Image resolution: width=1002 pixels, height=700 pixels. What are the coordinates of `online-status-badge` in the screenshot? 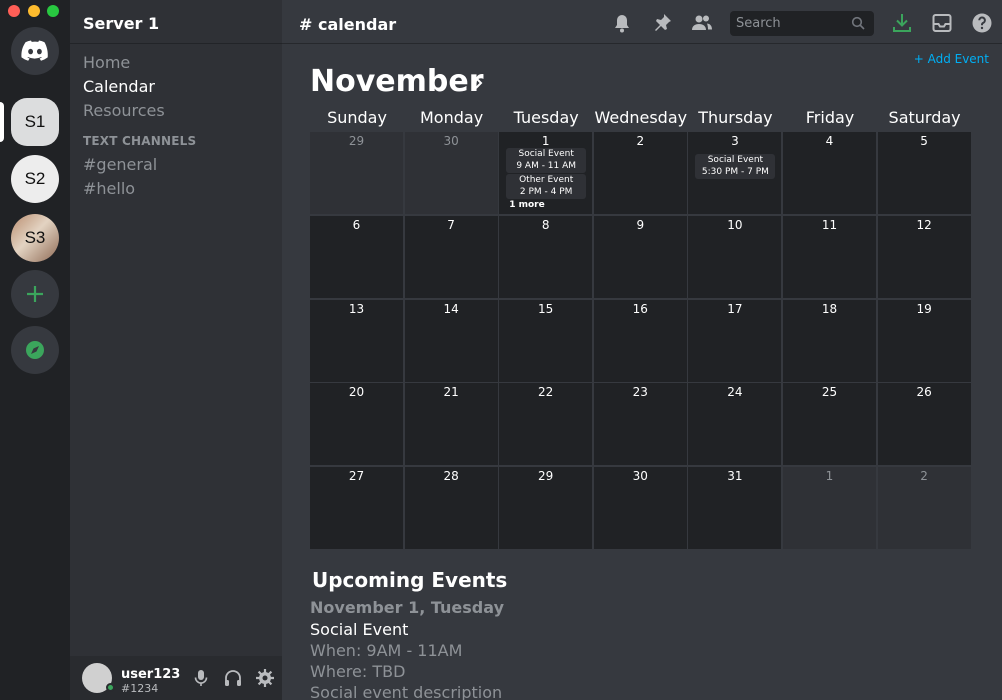 It's located at (110, 687).